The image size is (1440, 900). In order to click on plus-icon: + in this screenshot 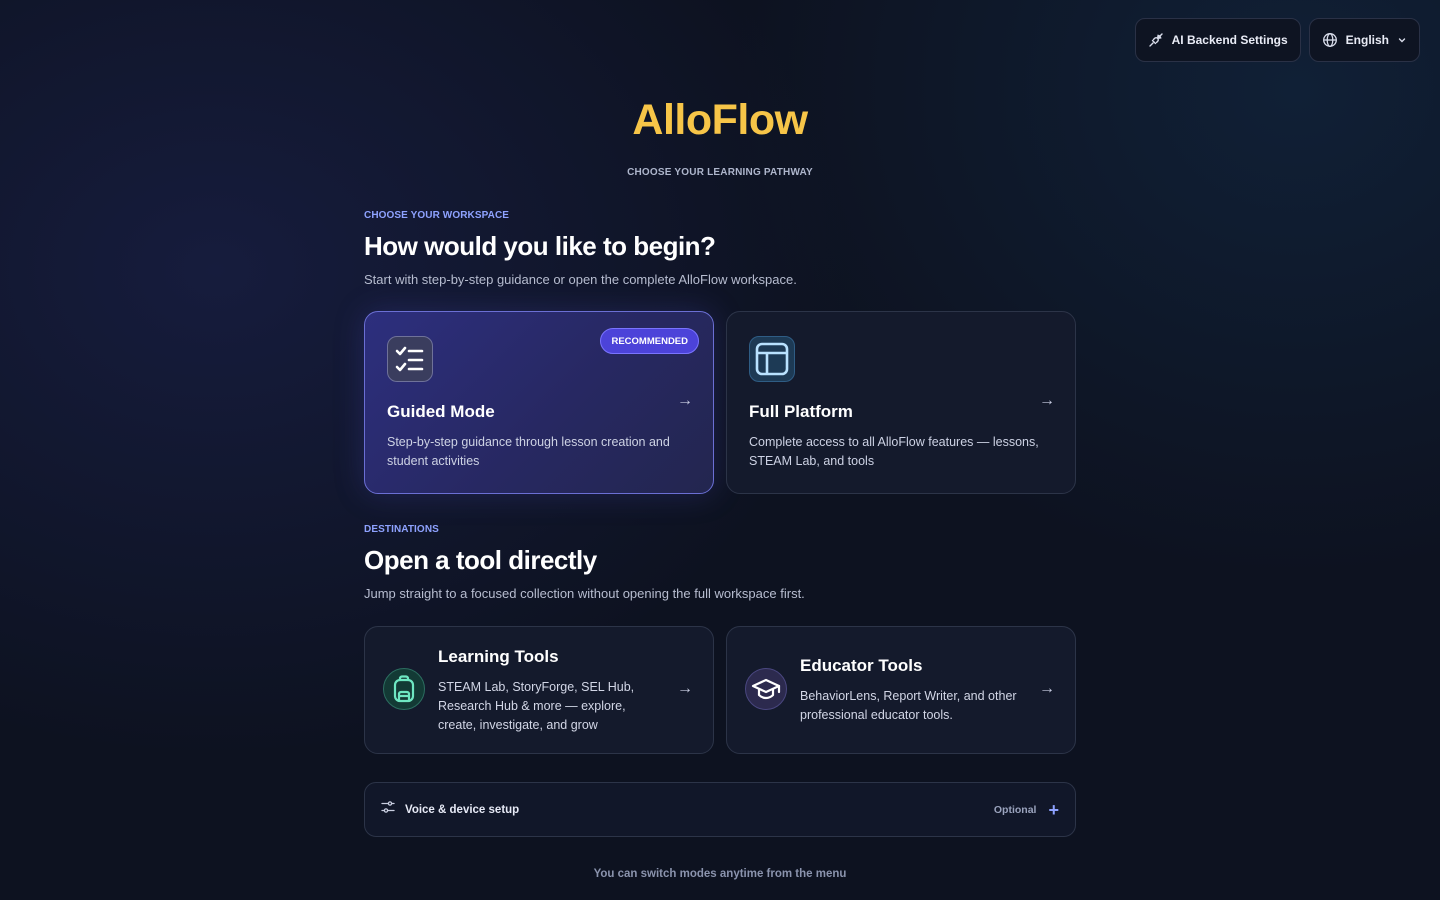, I will do `click(1053, 810)`.